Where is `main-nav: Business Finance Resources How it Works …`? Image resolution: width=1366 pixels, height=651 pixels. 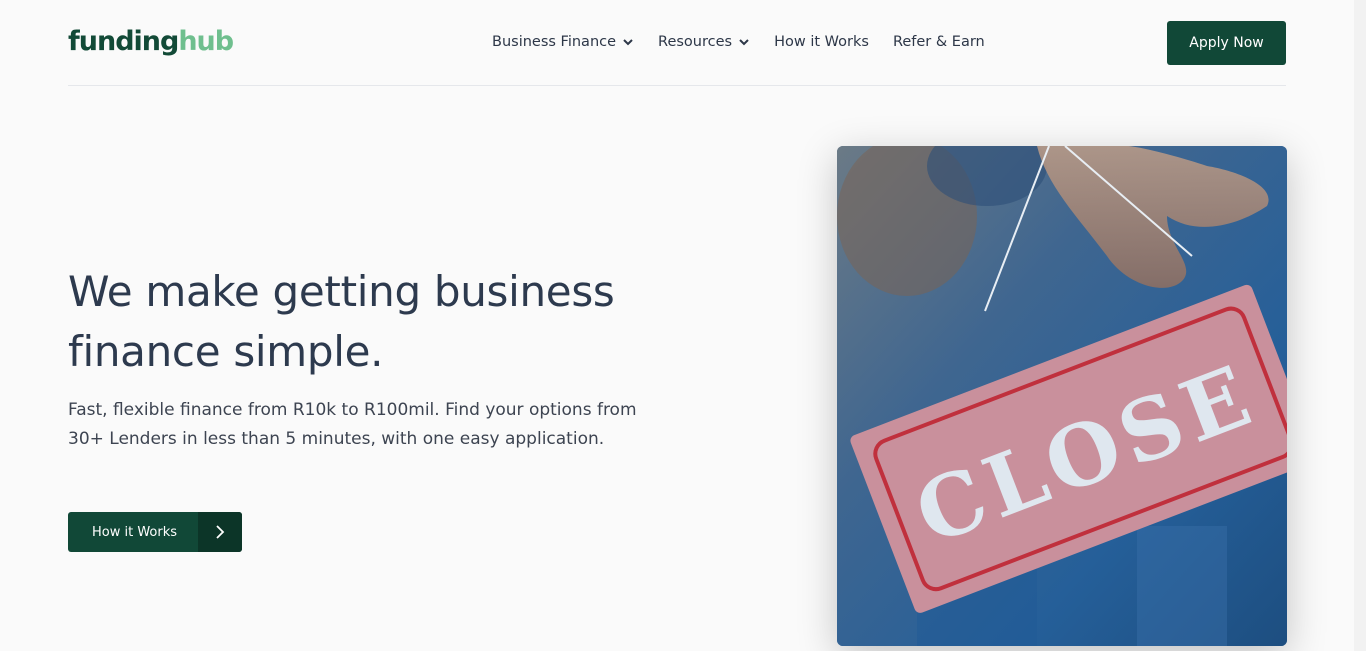 main-nav: Business Finance Resources How it Works … is located at coordinates (750, 42).